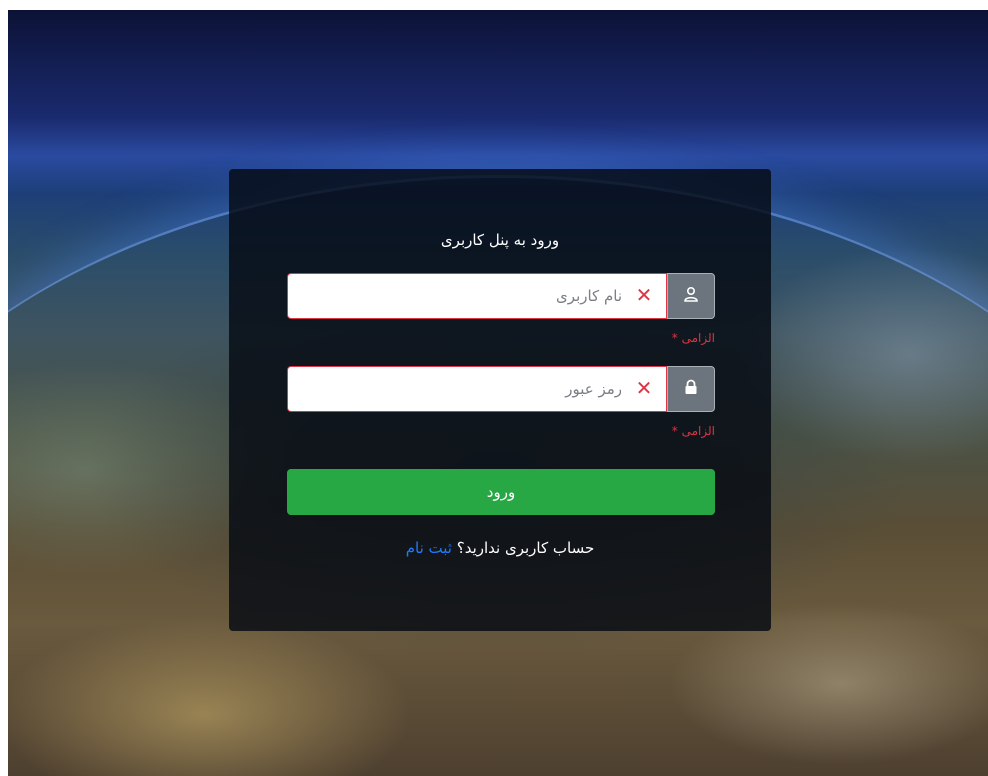  I want to click on signup-prompt: حساب کاربری ندارید؟, so click(525, 548).